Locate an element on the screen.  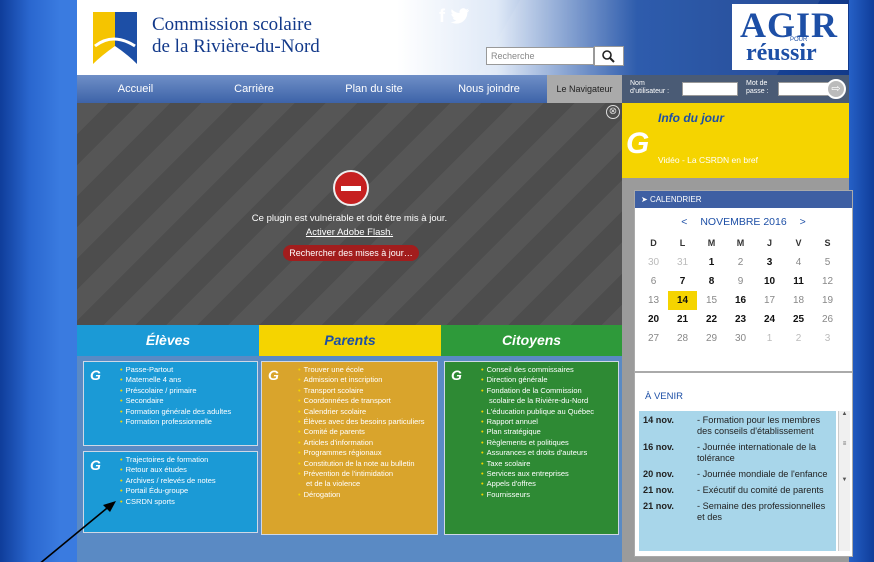
list-item: Fournisseurs is located at coordinates (546, 495).